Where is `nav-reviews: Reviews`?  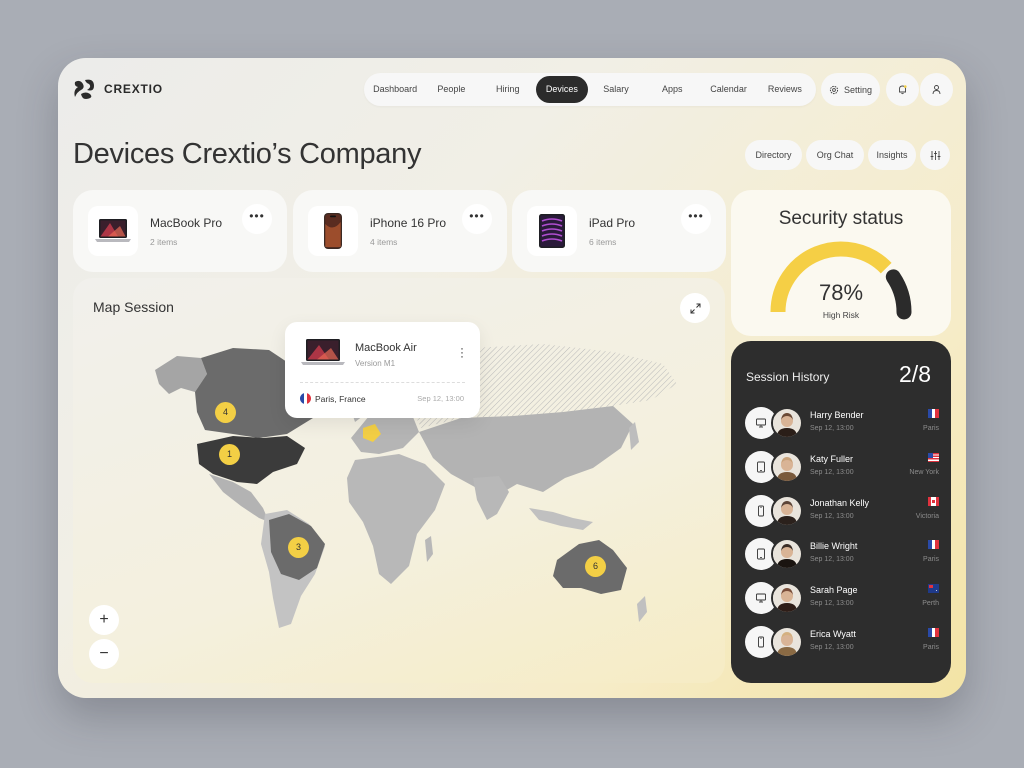 nav-reviews: Reviews is located at coordinates (785, 89).